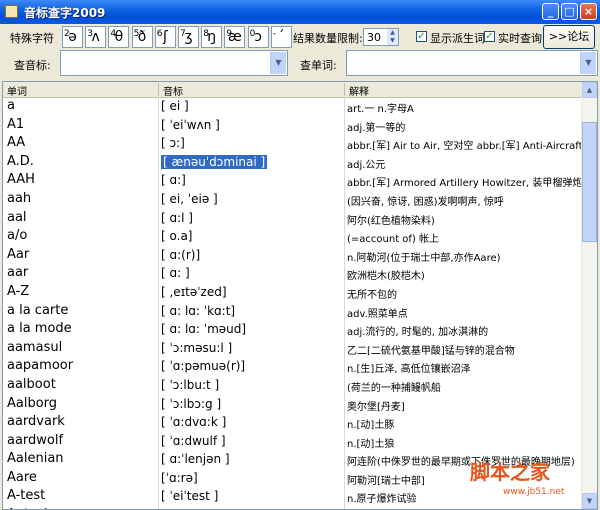 This screenshot has height=510, width=600. Describe the element at coordinates (550, 11) in the screenshot. I see `minimize-button: _` at that location.